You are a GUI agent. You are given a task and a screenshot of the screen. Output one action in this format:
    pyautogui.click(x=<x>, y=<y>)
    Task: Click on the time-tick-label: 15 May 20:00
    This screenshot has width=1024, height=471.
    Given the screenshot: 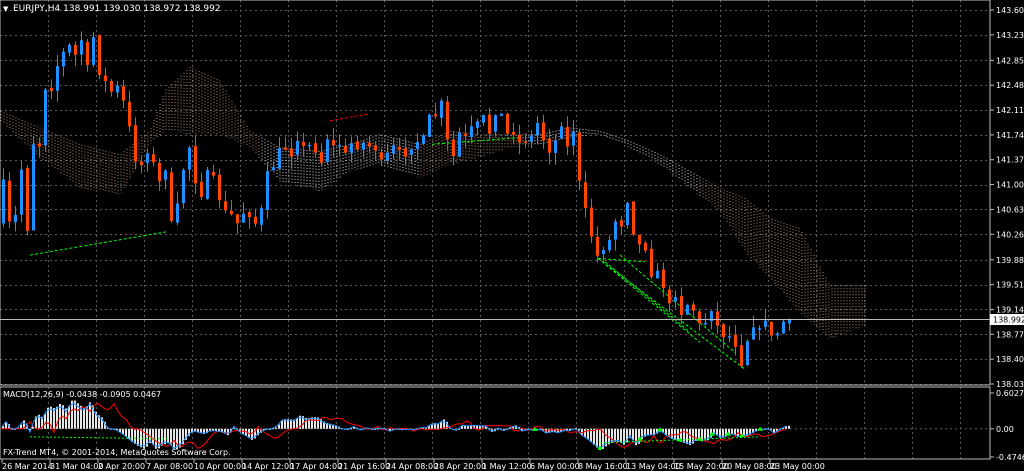 What is the action you would take?
    pyautogui.click(x=701, y=466)
    